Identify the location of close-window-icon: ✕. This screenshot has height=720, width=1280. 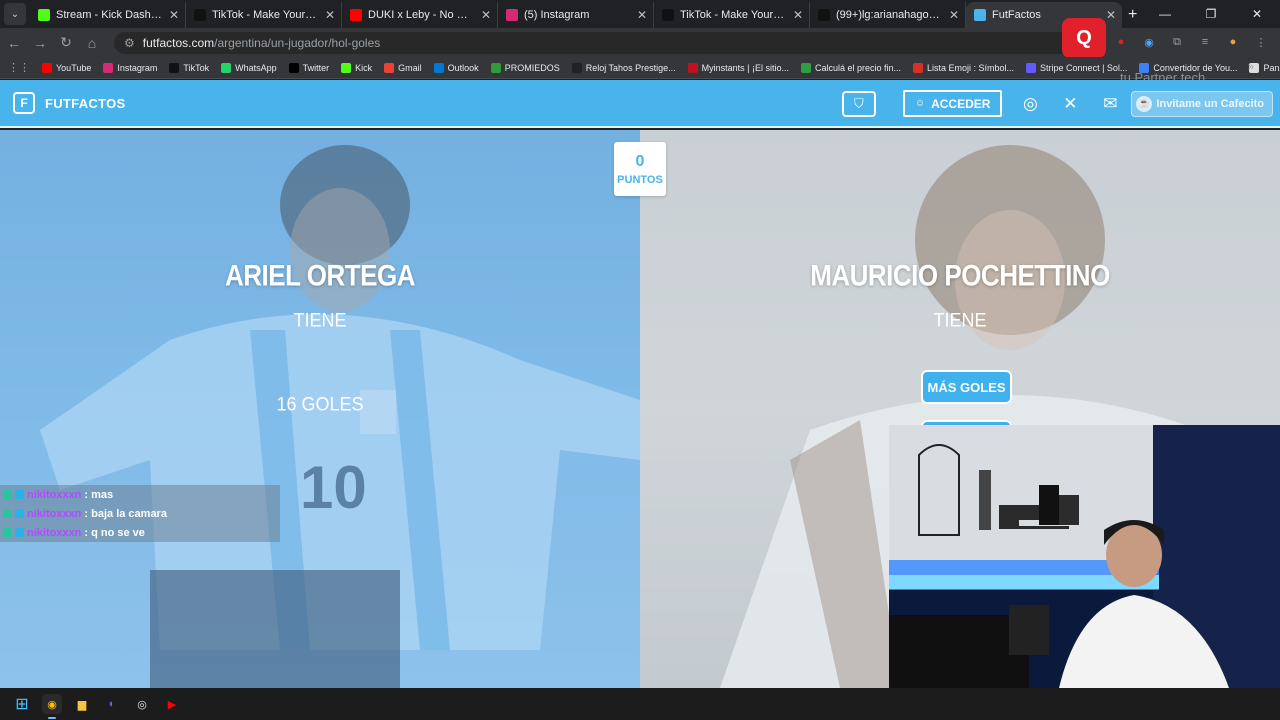
(1257, 14).